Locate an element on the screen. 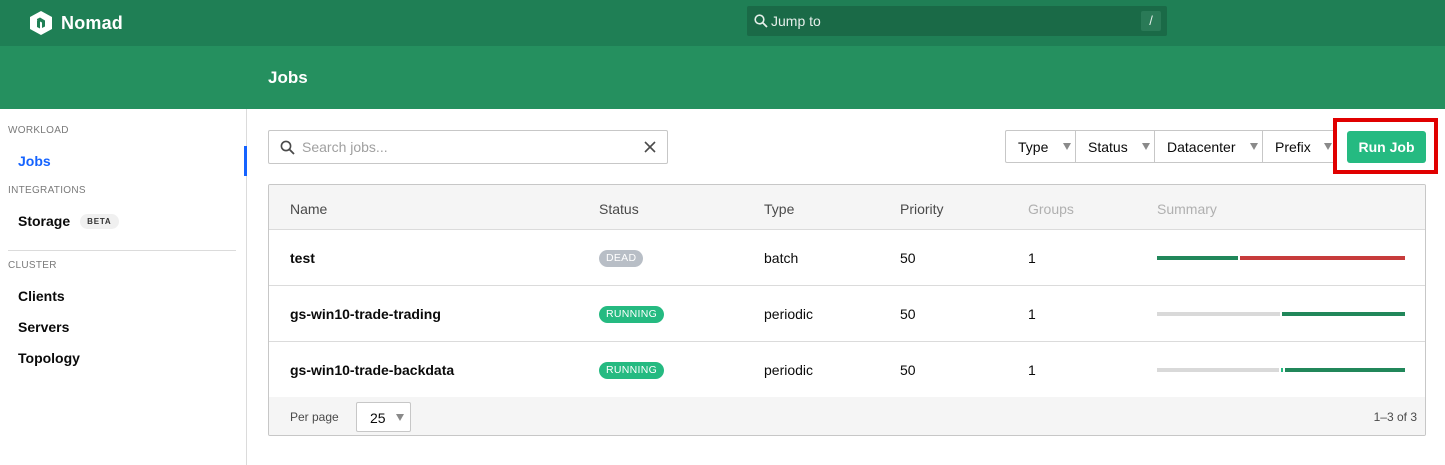 The image size is (1445, 465). brand: Nomad is located at coordinates (76, 23).